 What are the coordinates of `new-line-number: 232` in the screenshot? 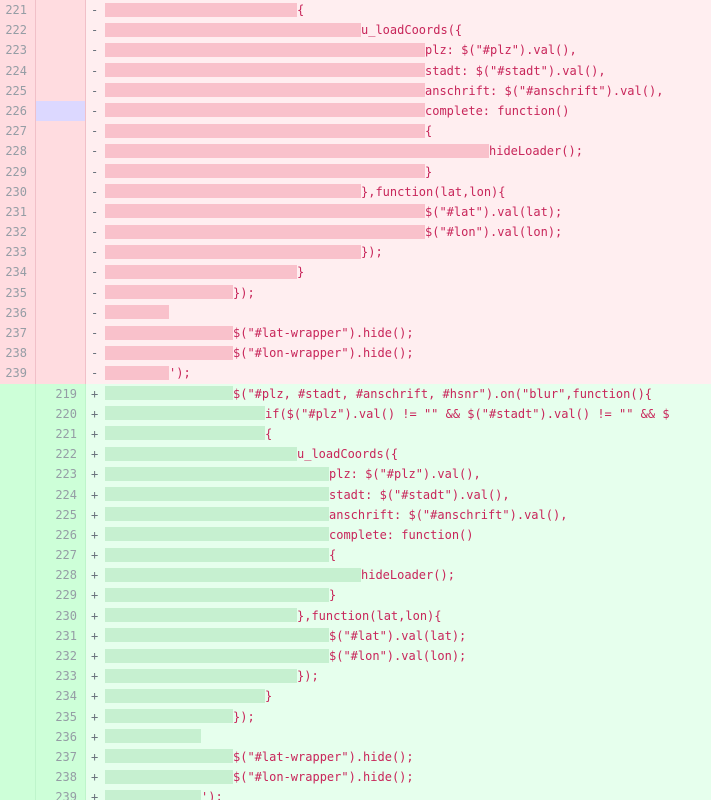 It's located at (61, 656).